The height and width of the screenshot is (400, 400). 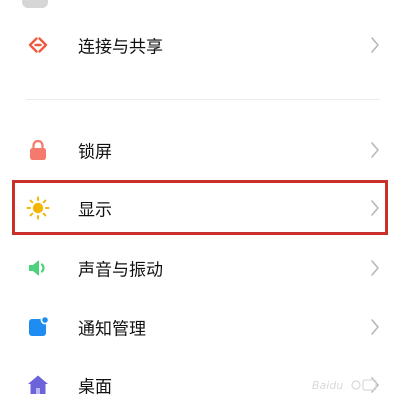 What do you see at coordinates (38, 327) in the screenshot?
I see `notification-icon` at bounding box center [38, 327].